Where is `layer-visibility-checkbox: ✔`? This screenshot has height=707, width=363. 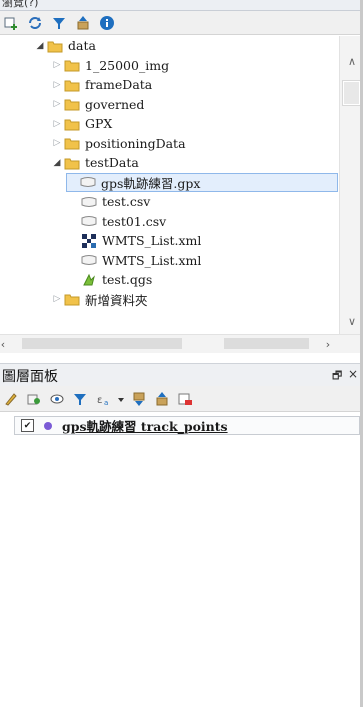 layer-visibility-checkbox: ✔ is located at coordinates (27, 425).